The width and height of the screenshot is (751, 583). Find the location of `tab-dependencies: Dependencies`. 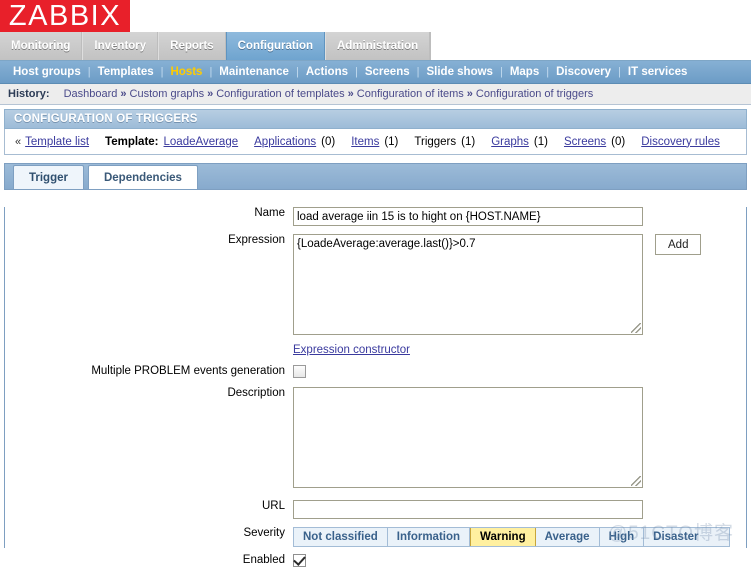

tab-dependencies: Dependencies is located at coordinates (142, 177).